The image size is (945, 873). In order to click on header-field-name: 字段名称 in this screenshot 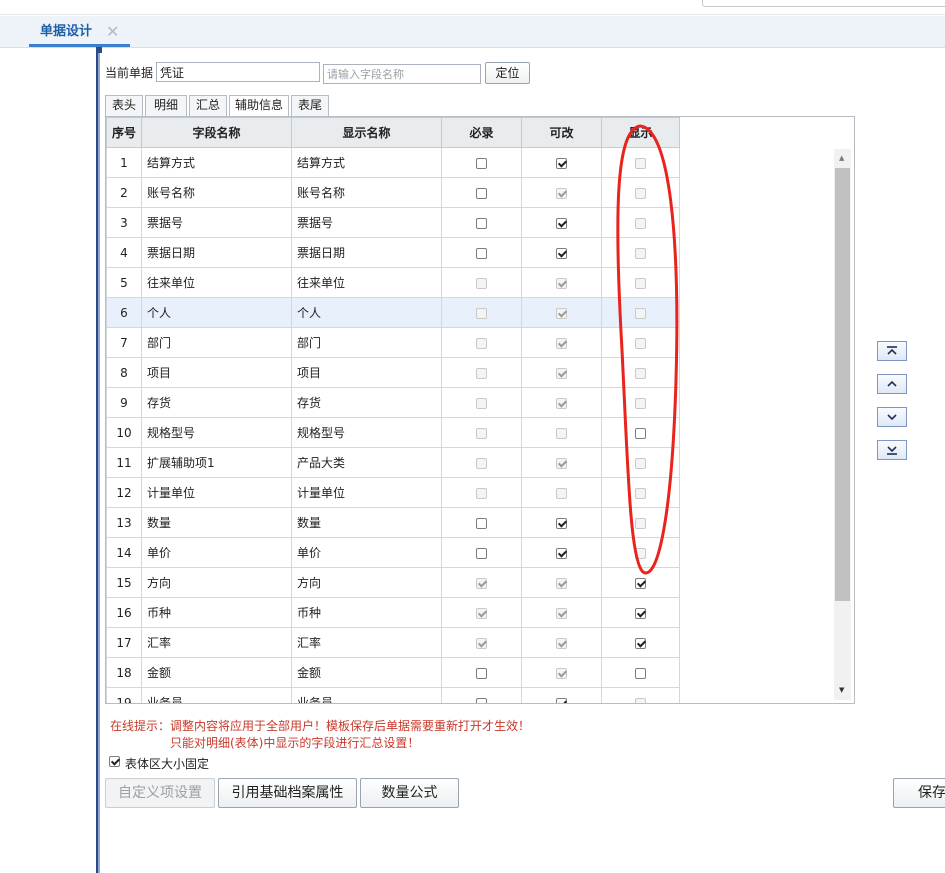, I will do `click(216, 132)`.